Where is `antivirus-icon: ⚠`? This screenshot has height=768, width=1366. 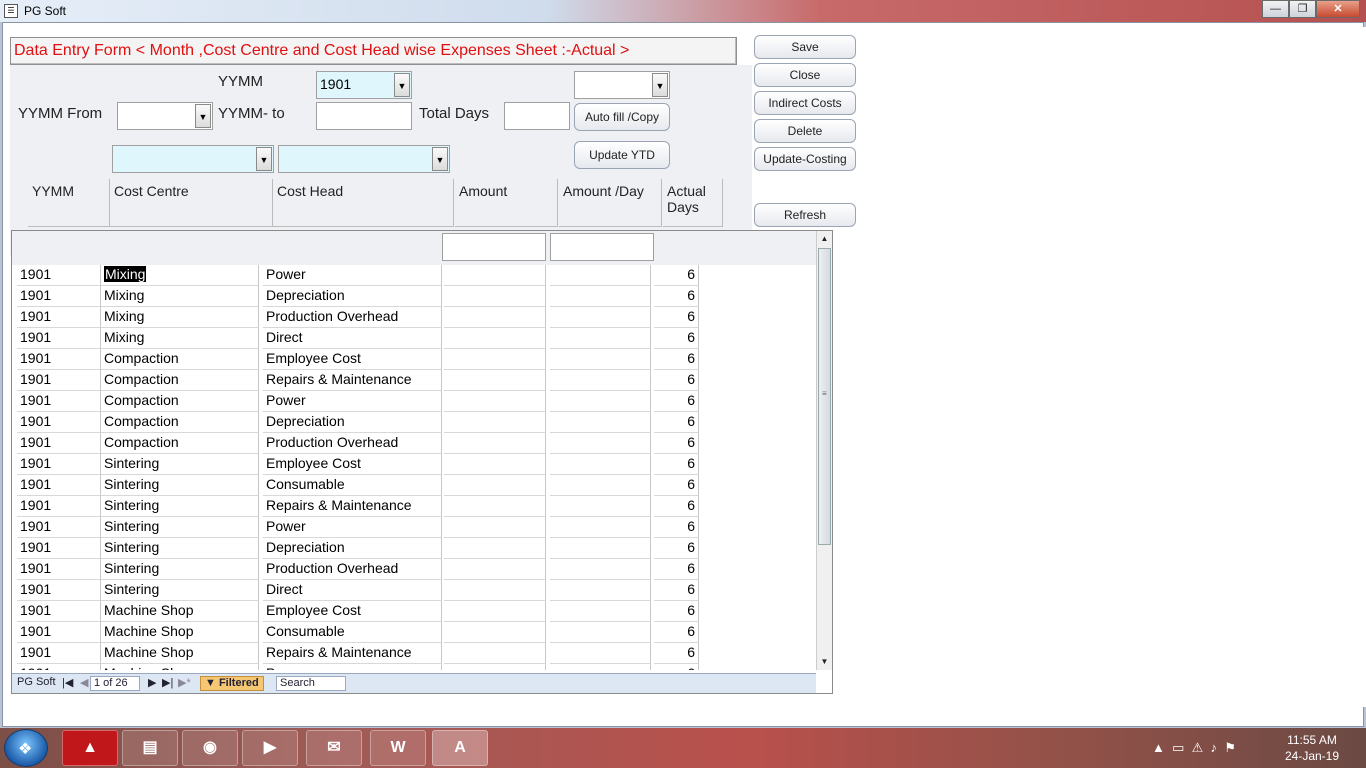
antivirus-icon: ⚠ is located at coordinates (1198, 747).